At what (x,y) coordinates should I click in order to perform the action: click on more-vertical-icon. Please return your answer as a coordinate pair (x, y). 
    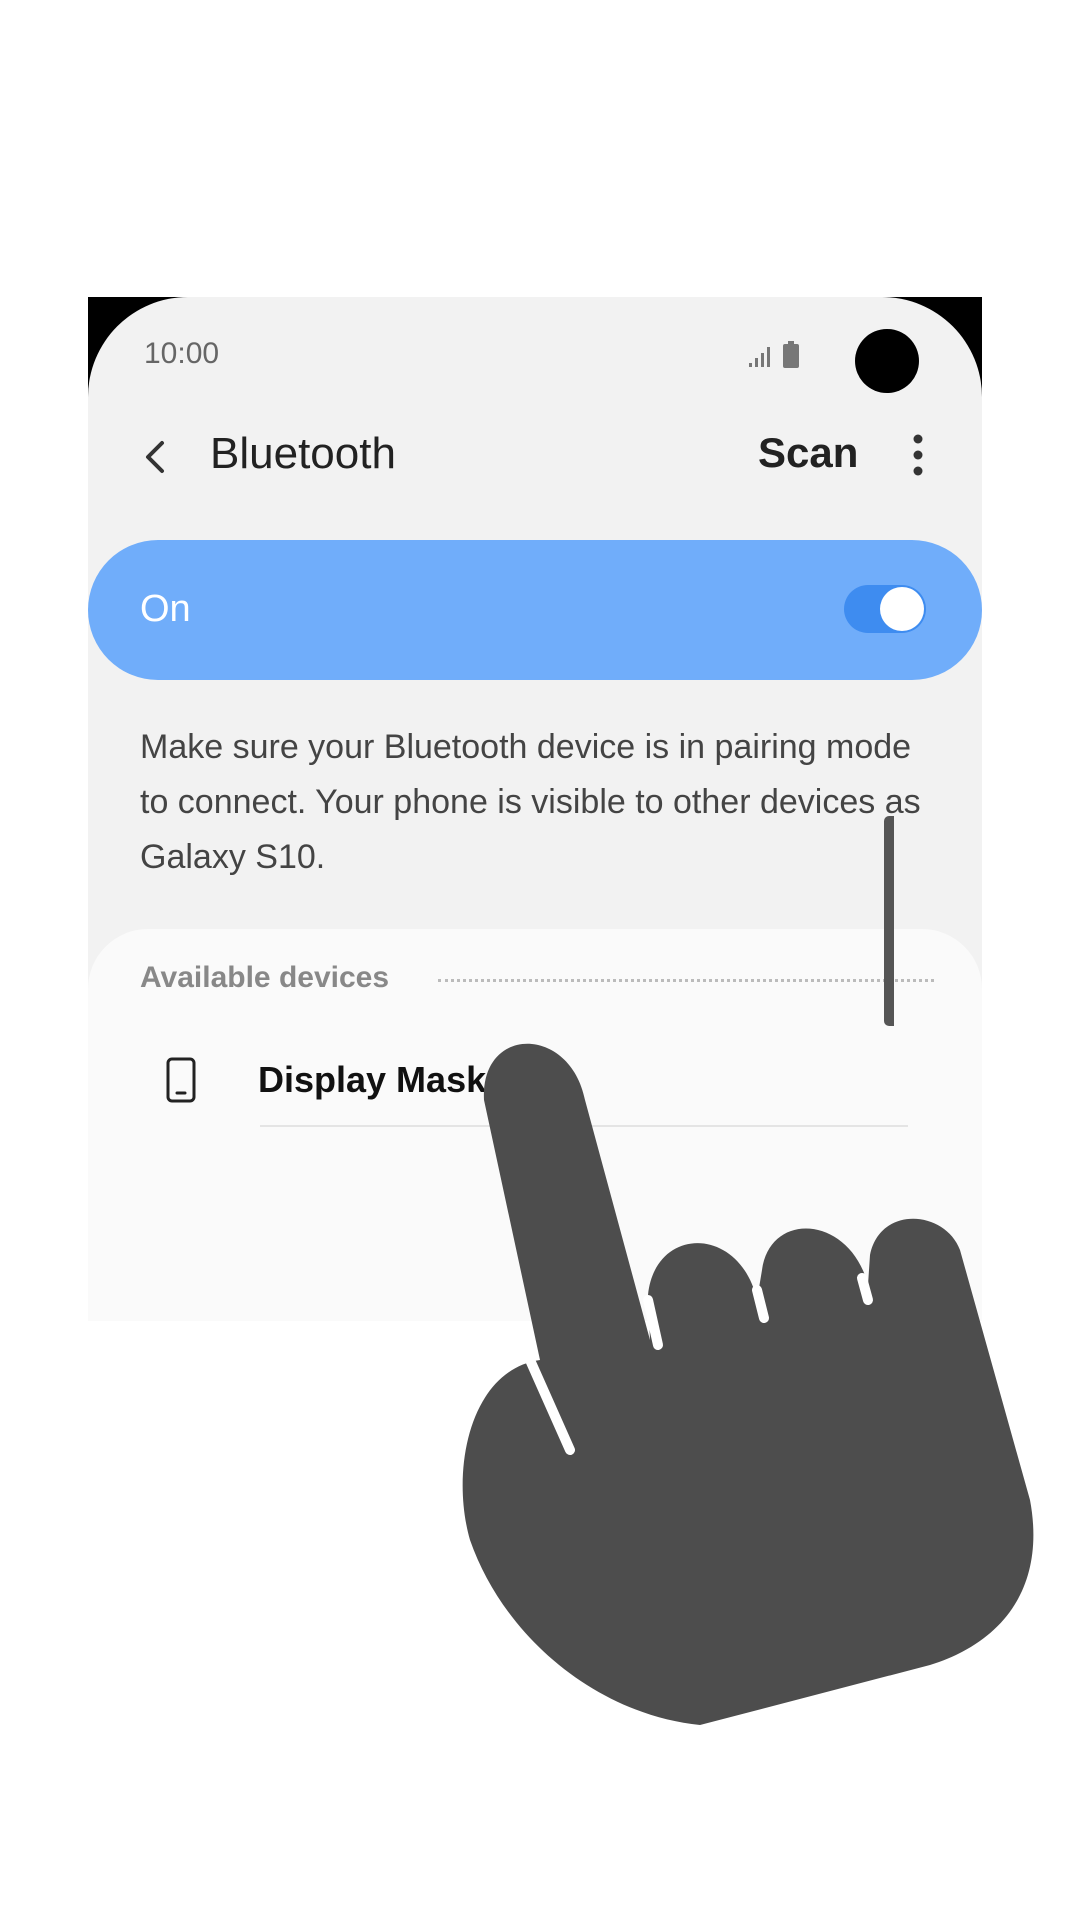
    Looking at the image, I should click on (918, 455).